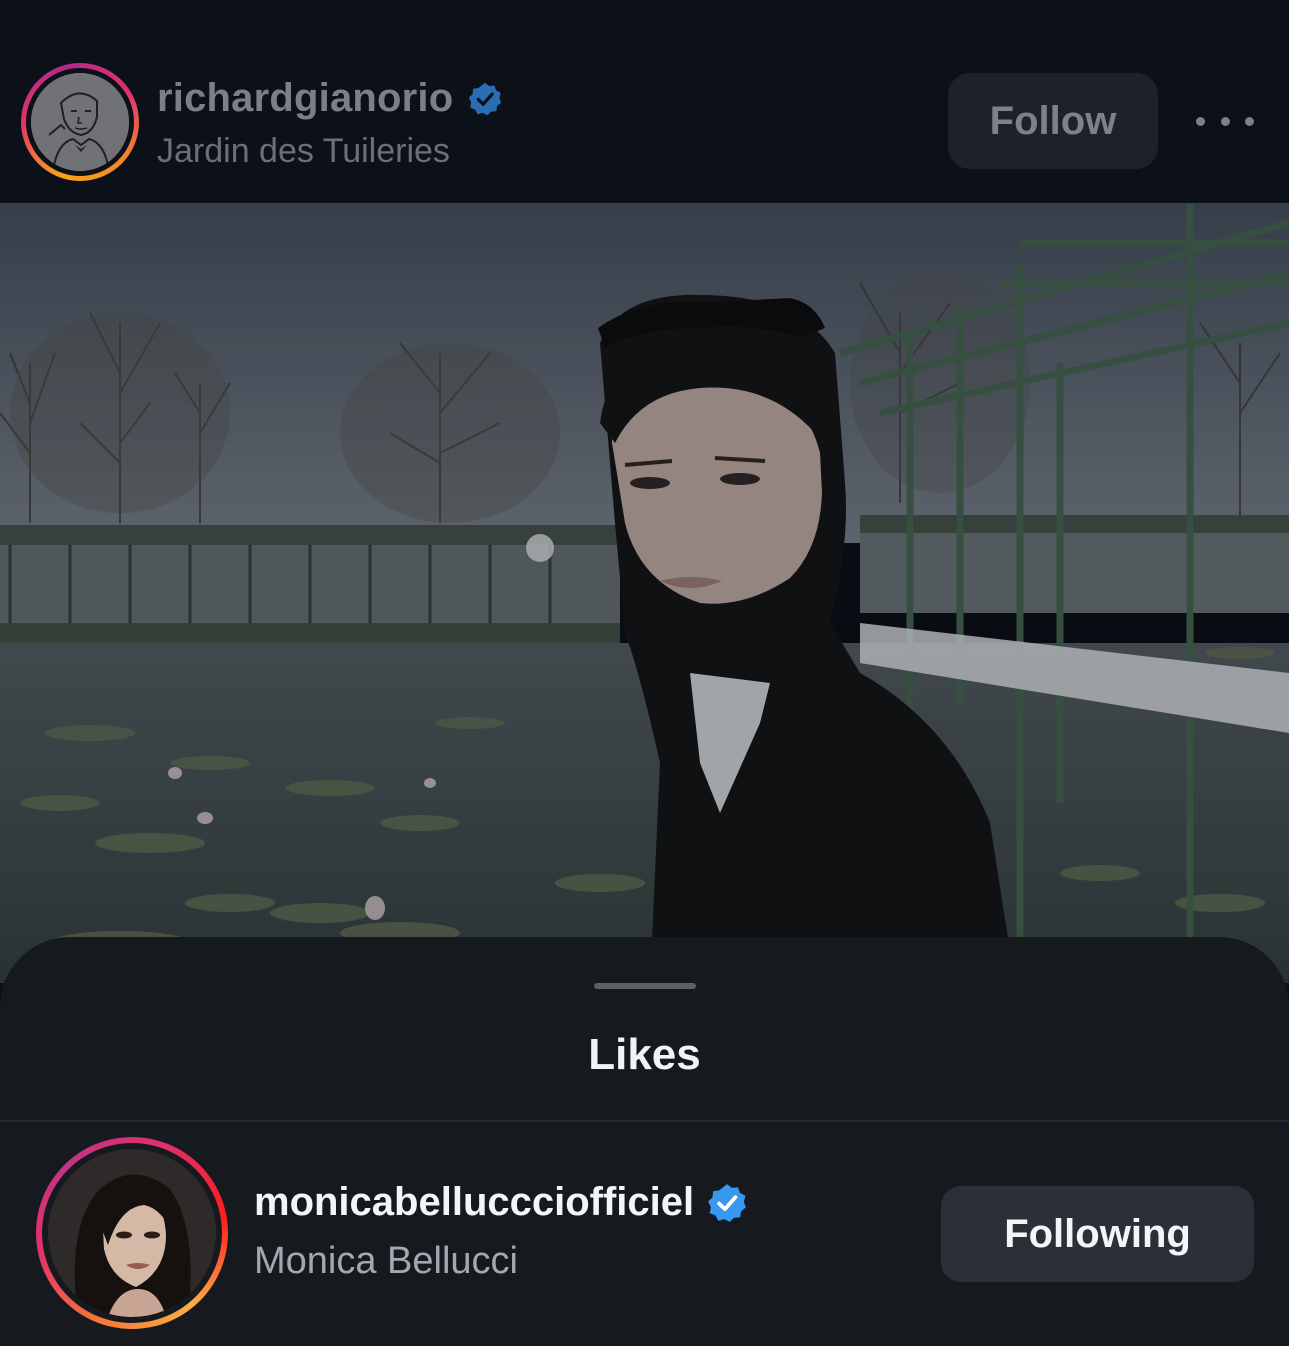 Image resolution: width=1289 pixels, height=1346 pixels. What do you see at coordinates (474, 1202) in the screenshot?
I see `liker-username: monicabelluccciofficiel` at bounding box center [474, 1202].